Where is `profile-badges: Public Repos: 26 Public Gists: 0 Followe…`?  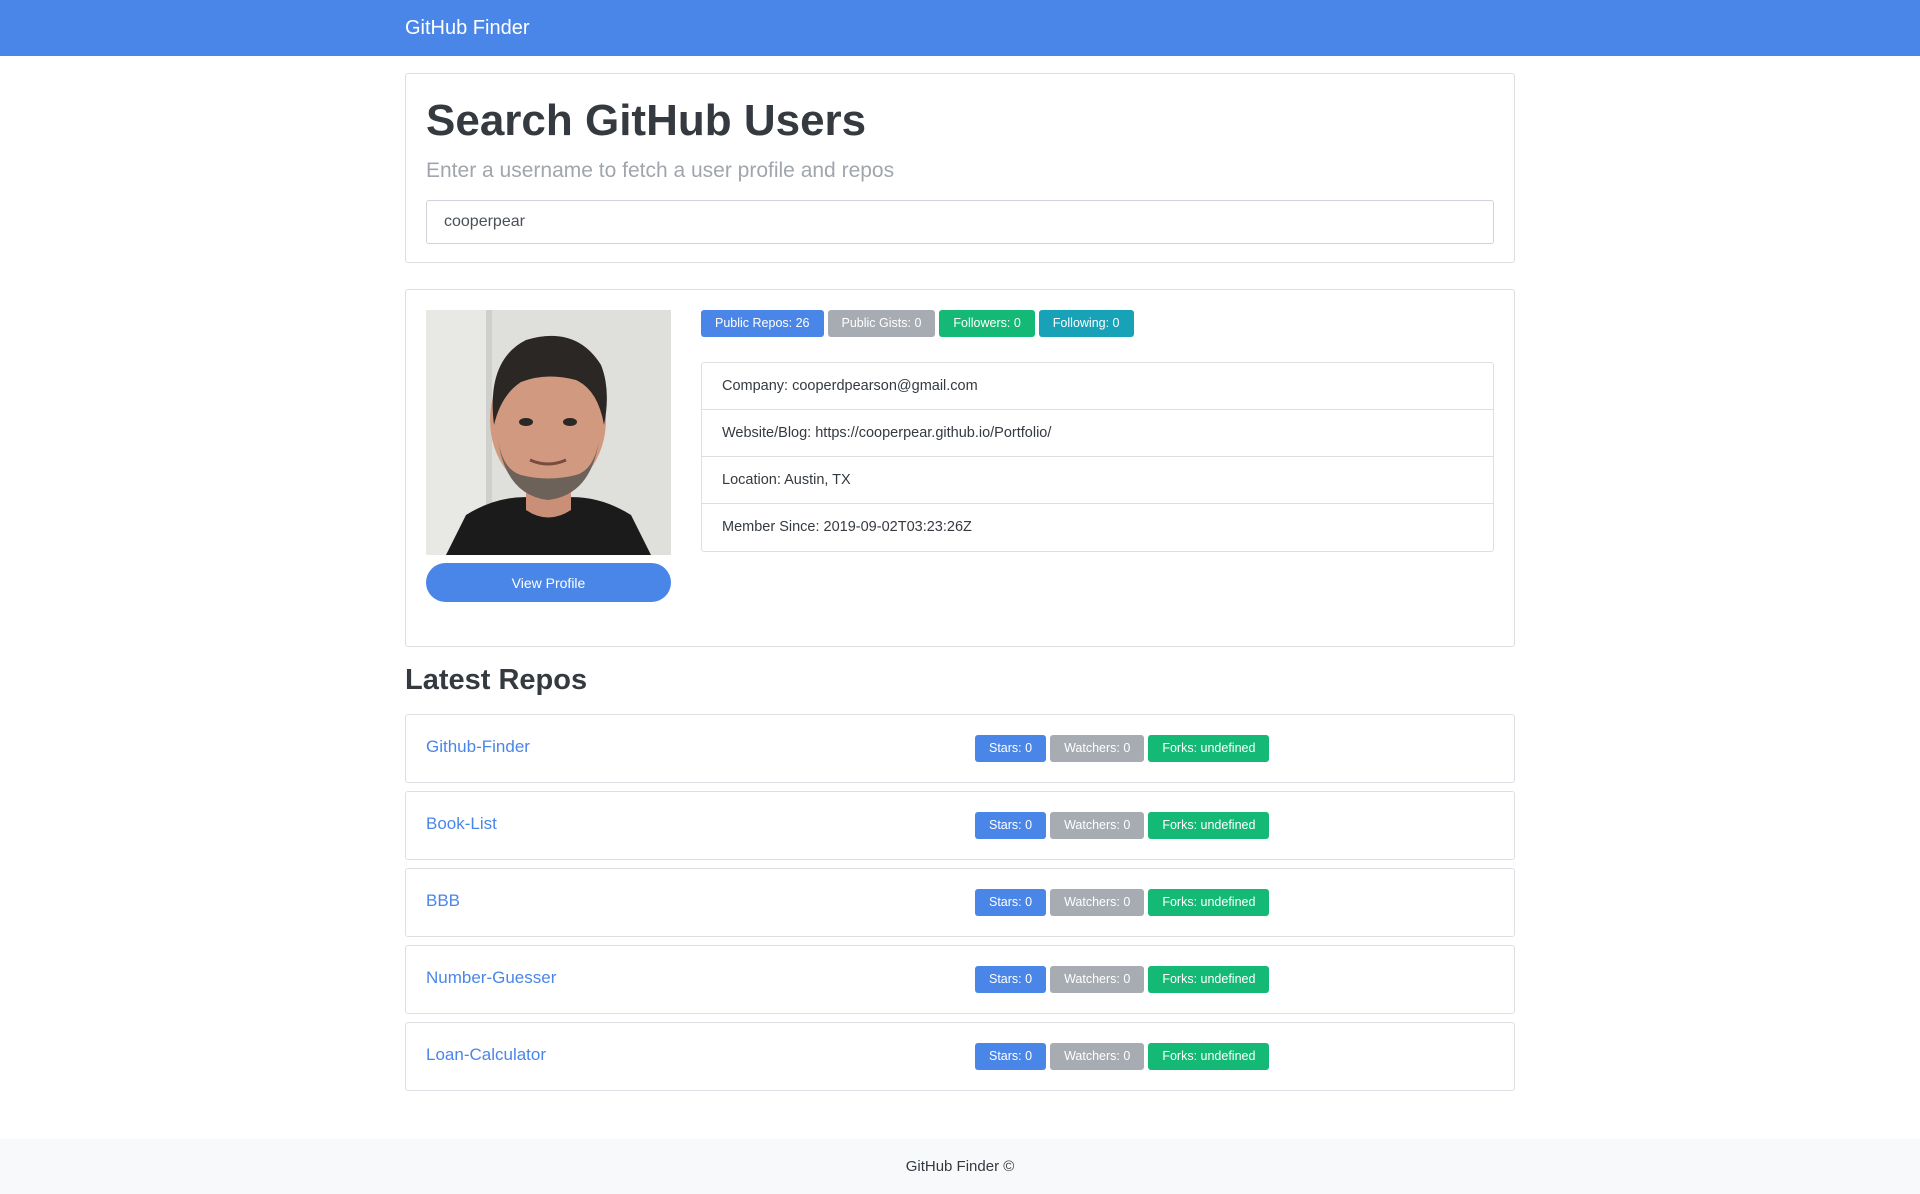
profile-badges: Public Repos: 26 Public Gists: 0 Followe… is located at coordinates (917, 323).